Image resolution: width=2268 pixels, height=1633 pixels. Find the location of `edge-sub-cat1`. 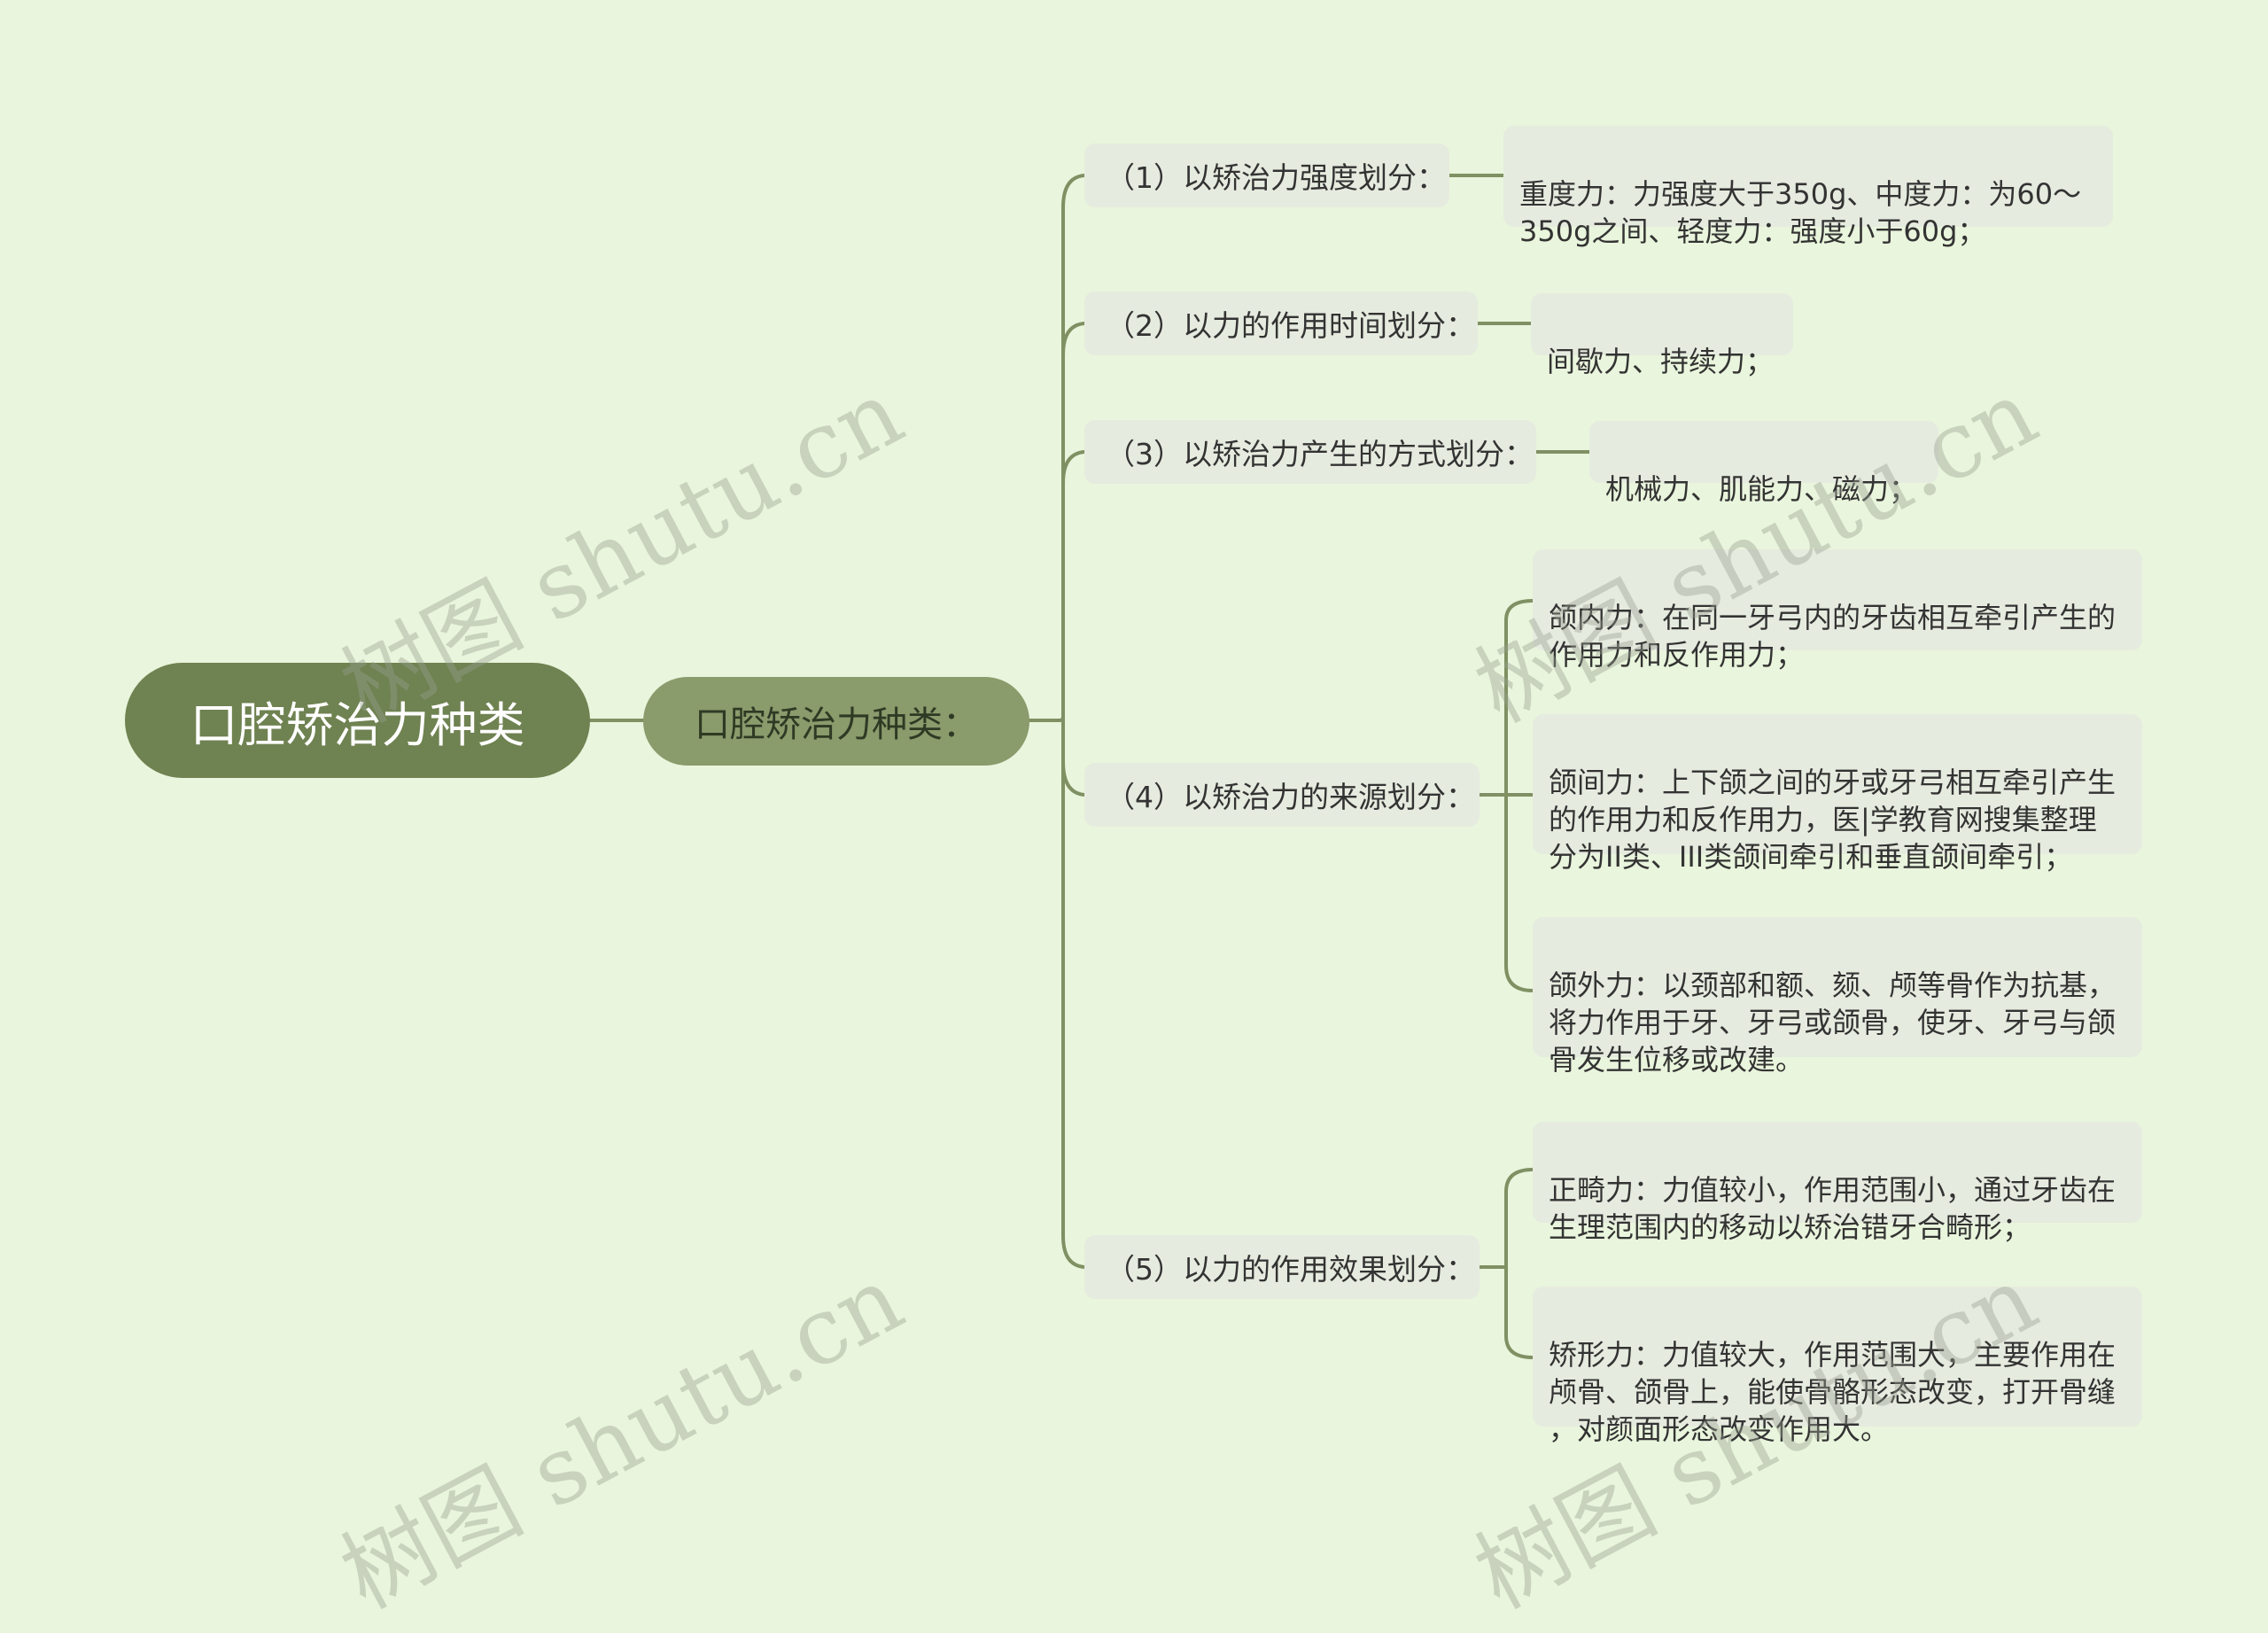

edge-sub-cat1 is located at coordinates (1057, 448).